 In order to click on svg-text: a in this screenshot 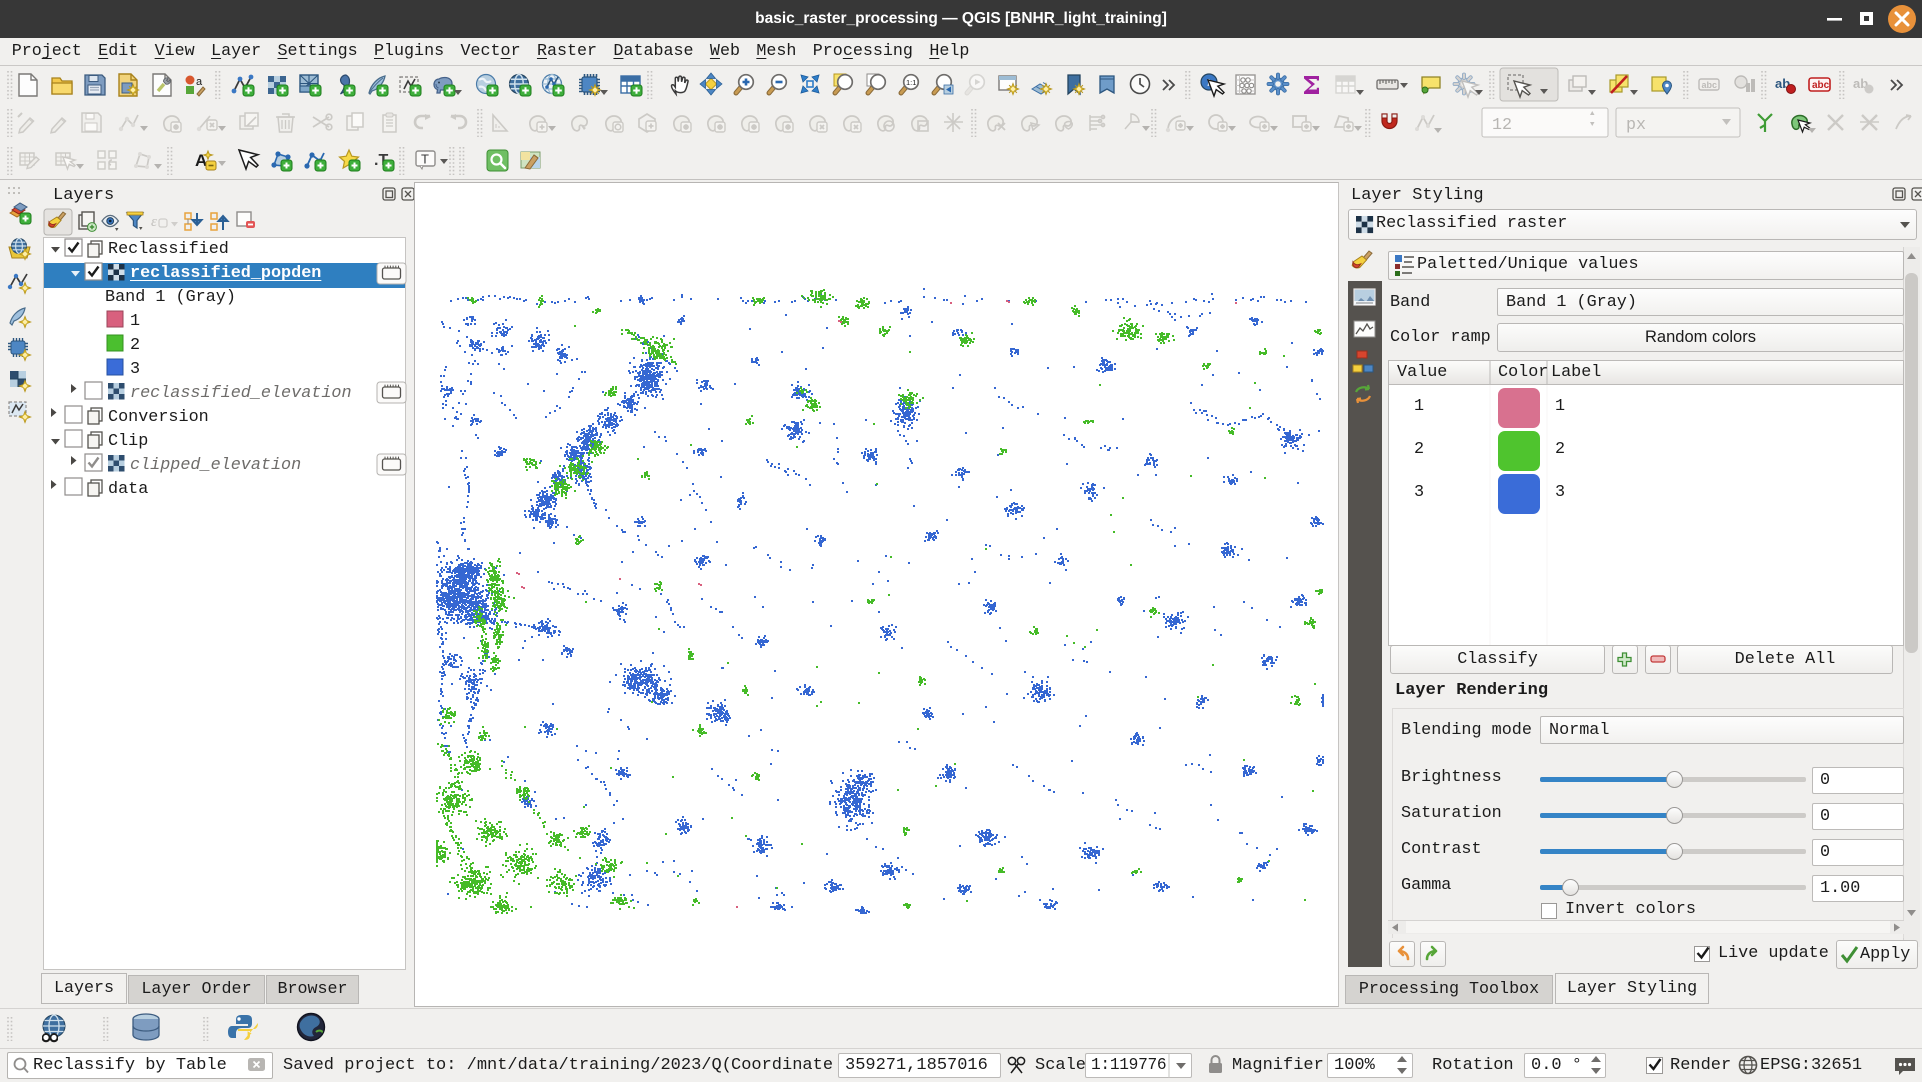, I will do `click(199, 82)`.